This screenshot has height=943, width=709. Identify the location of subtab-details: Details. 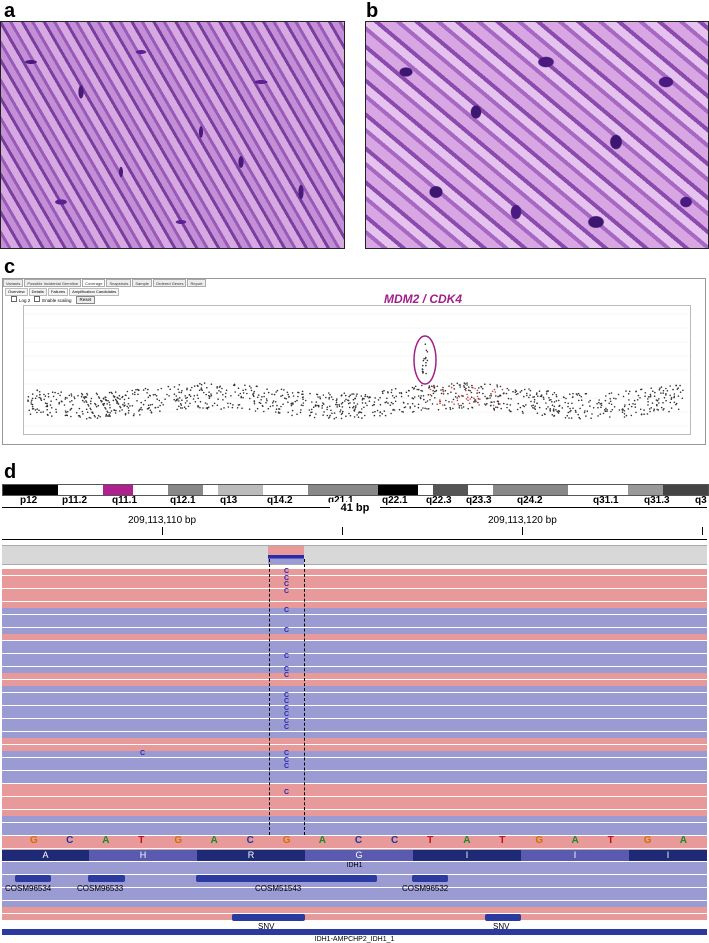
(37, 292).